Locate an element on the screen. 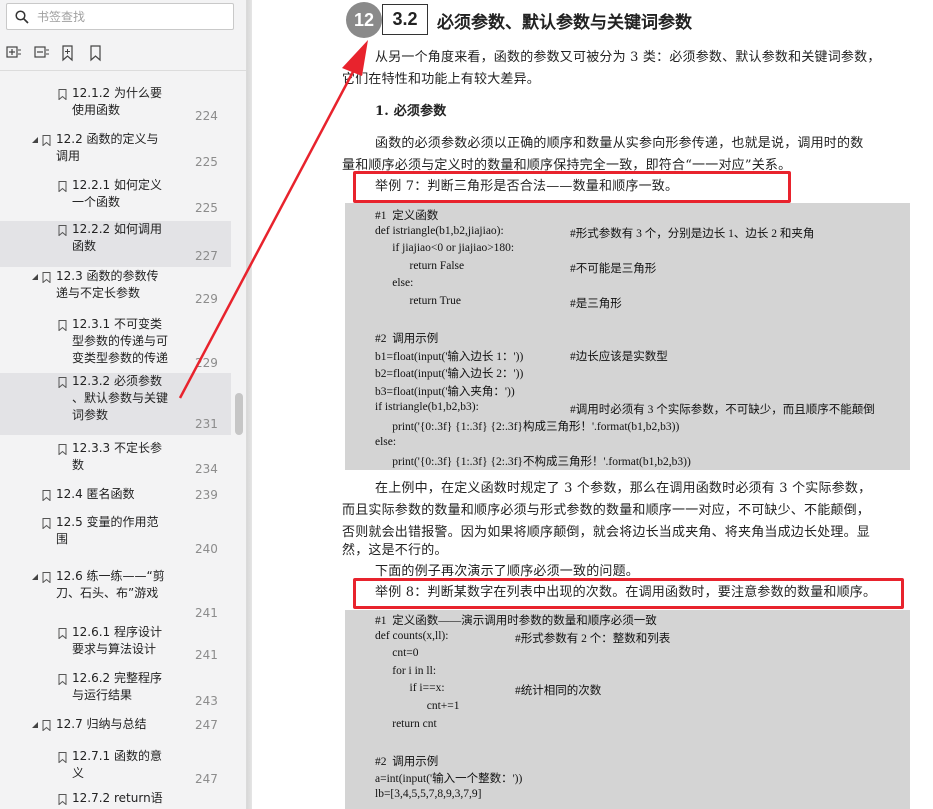 This screenshot has width=933, height=809. bookmark-toolbar is located at coordinates (123, 54).